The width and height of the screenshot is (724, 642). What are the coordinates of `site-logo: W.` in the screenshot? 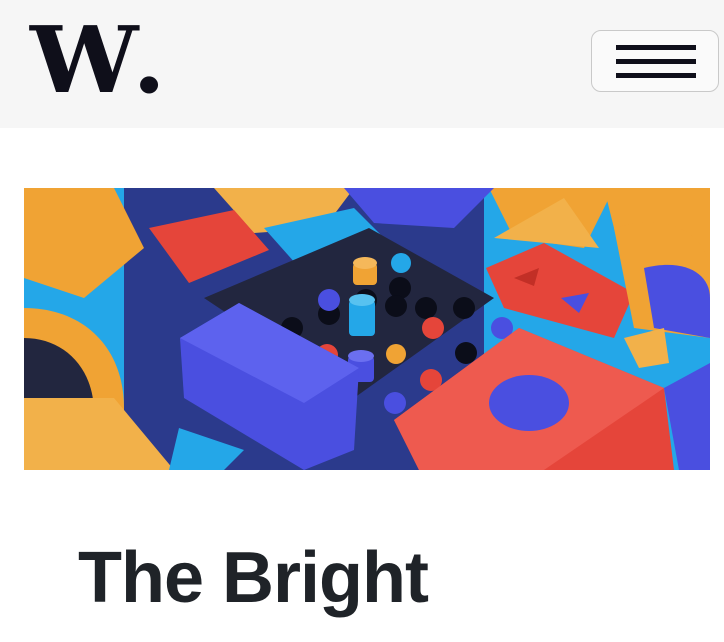 It's located at (98, 60).